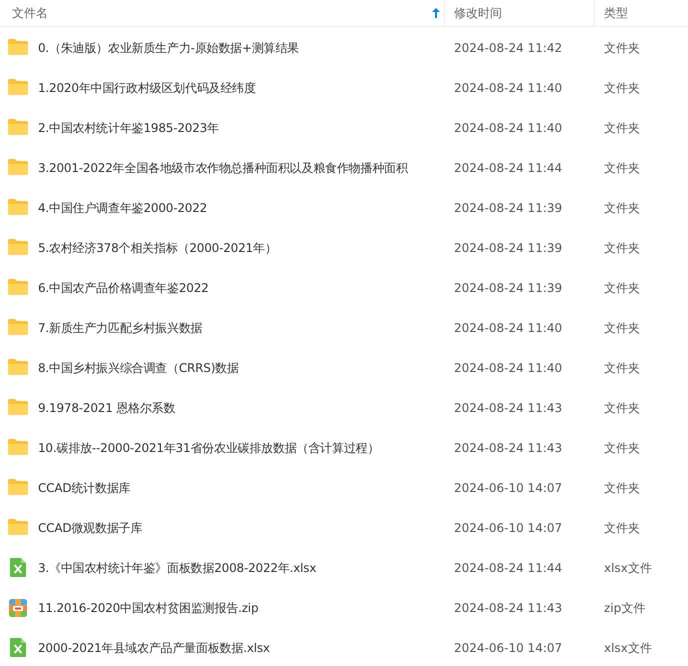  I want to click on file-name: 2000-2021年县域农产品产量面板数据.xlsx, so click(154, 648).